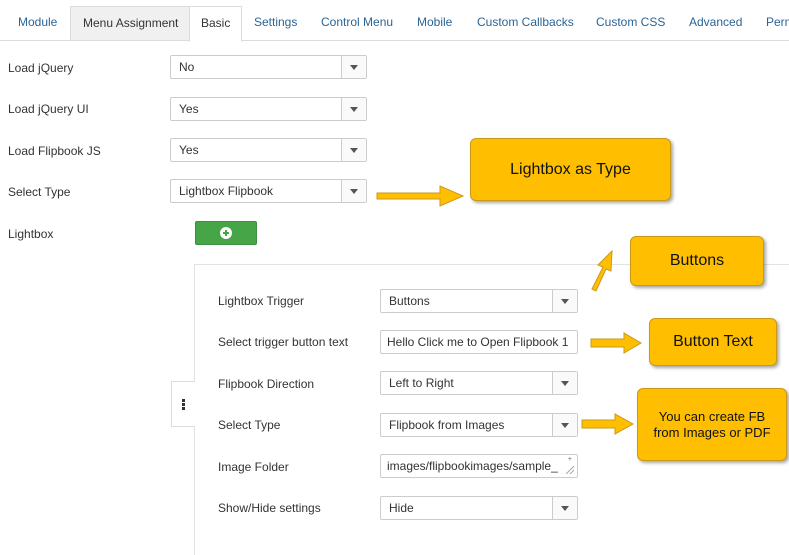 The height and width of the screenshot is (555, 789). Describe the element at coordinates (357, 22) in the screenshot. I see `tab-control-menu: Control Menu` at that location.